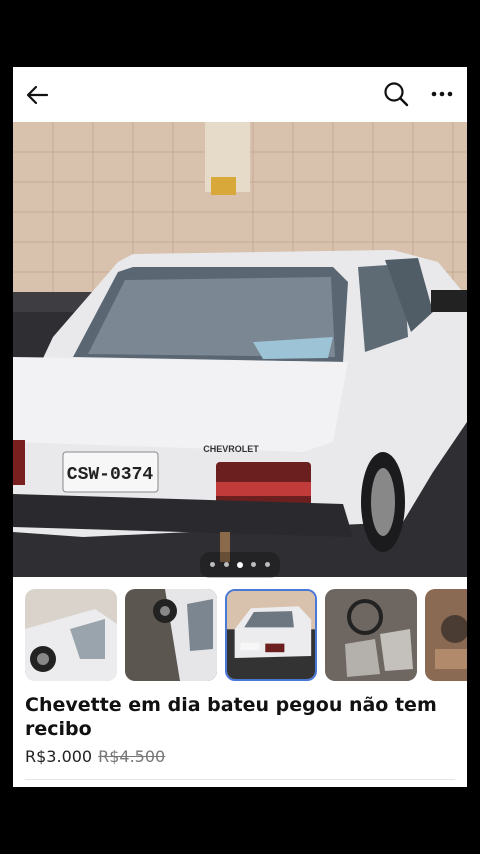  What do you see at coordinates (240, 779) in the screenshot?
I see `divider` at bounding box center [240, 779].